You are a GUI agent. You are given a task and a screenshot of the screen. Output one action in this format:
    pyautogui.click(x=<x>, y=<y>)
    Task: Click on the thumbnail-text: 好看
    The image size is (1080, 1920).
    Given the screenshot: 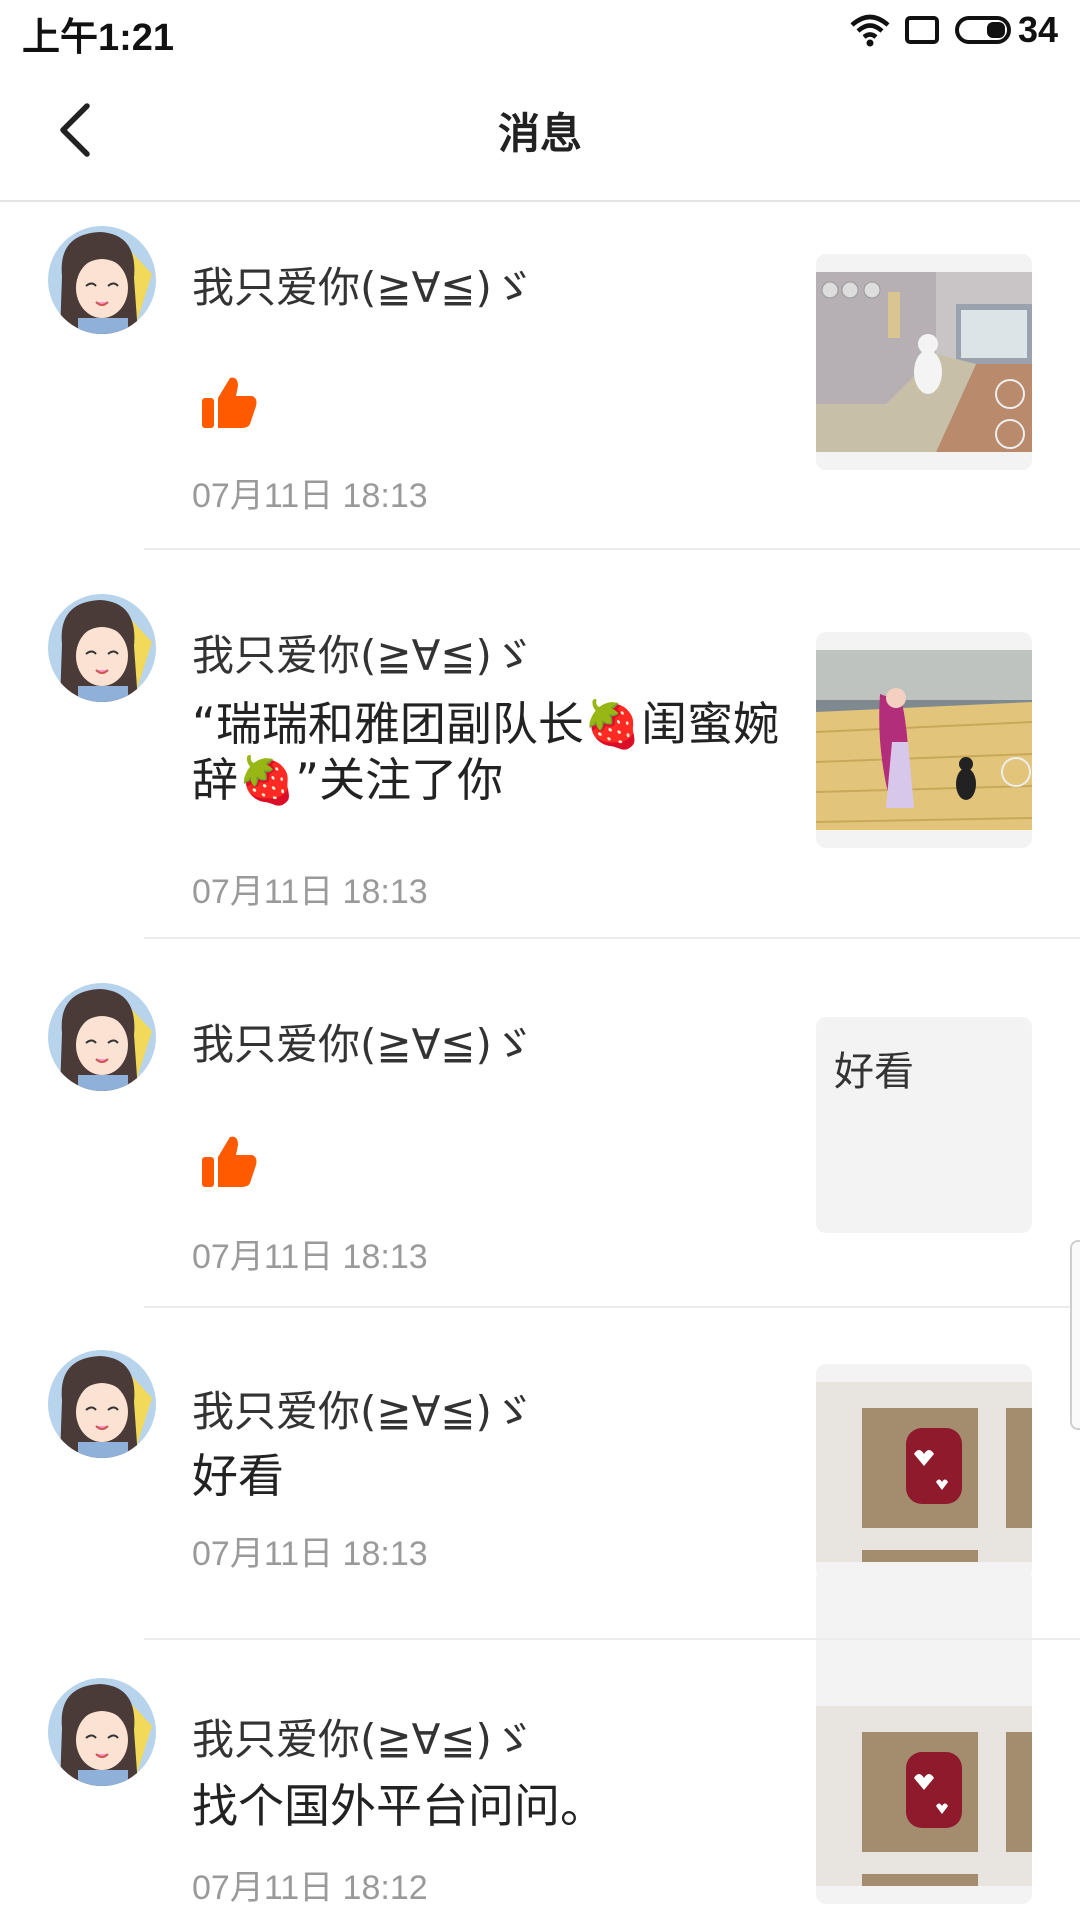 What is the action you would take?
    pyautogui.click(x=874, y=1072)
    